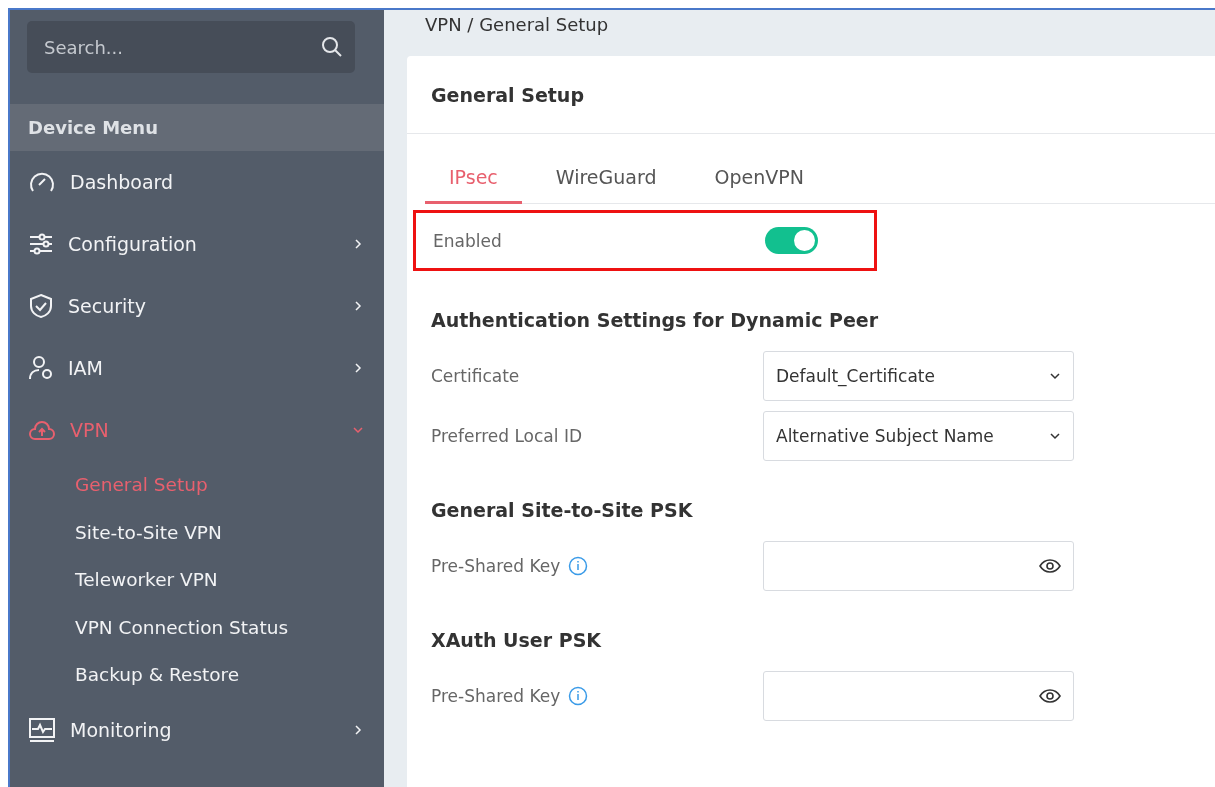  What do you see at coordinates (197, 244) in the screenshot?
I see `menu-item: Configuration` at bounding box center [197, 244].